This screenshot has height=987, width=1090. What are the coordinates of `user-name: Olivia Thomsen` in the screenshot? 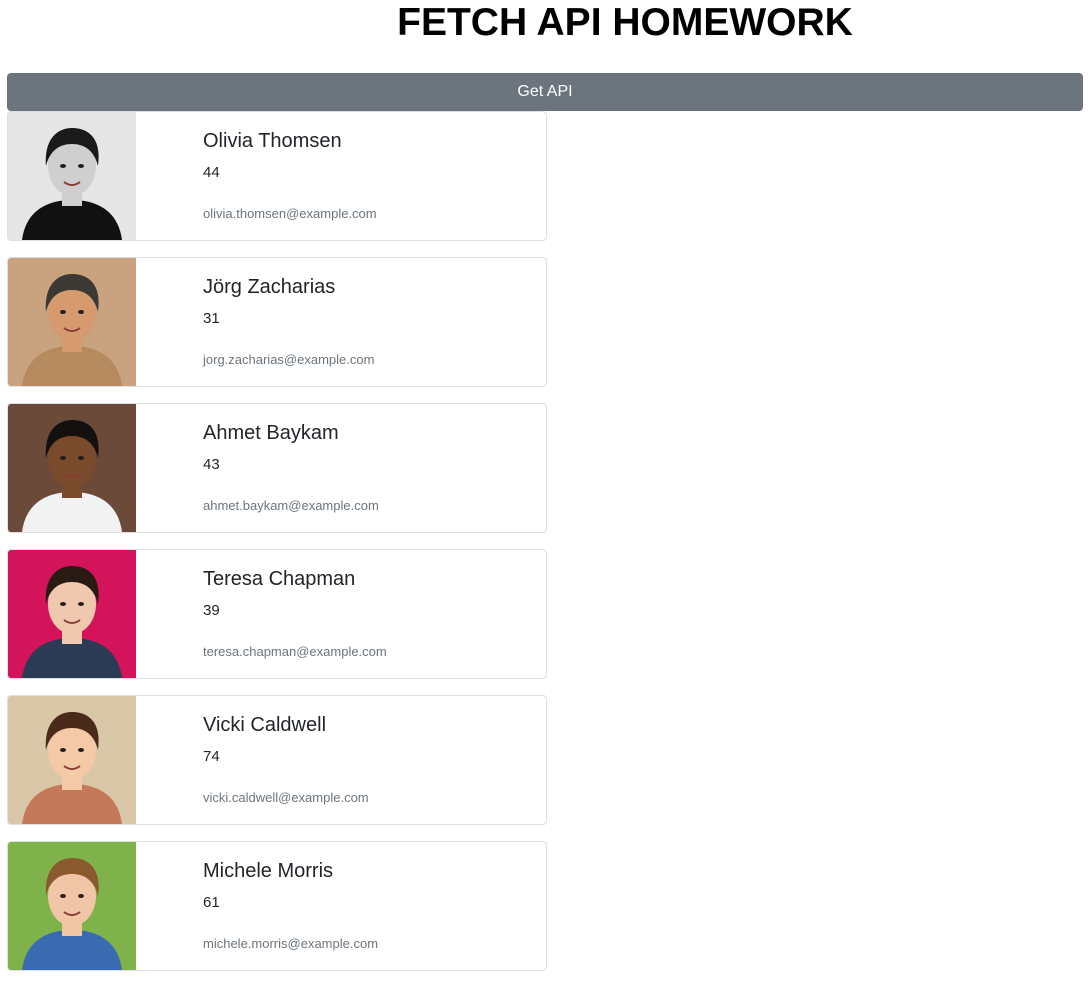 It's located at (272, 141).